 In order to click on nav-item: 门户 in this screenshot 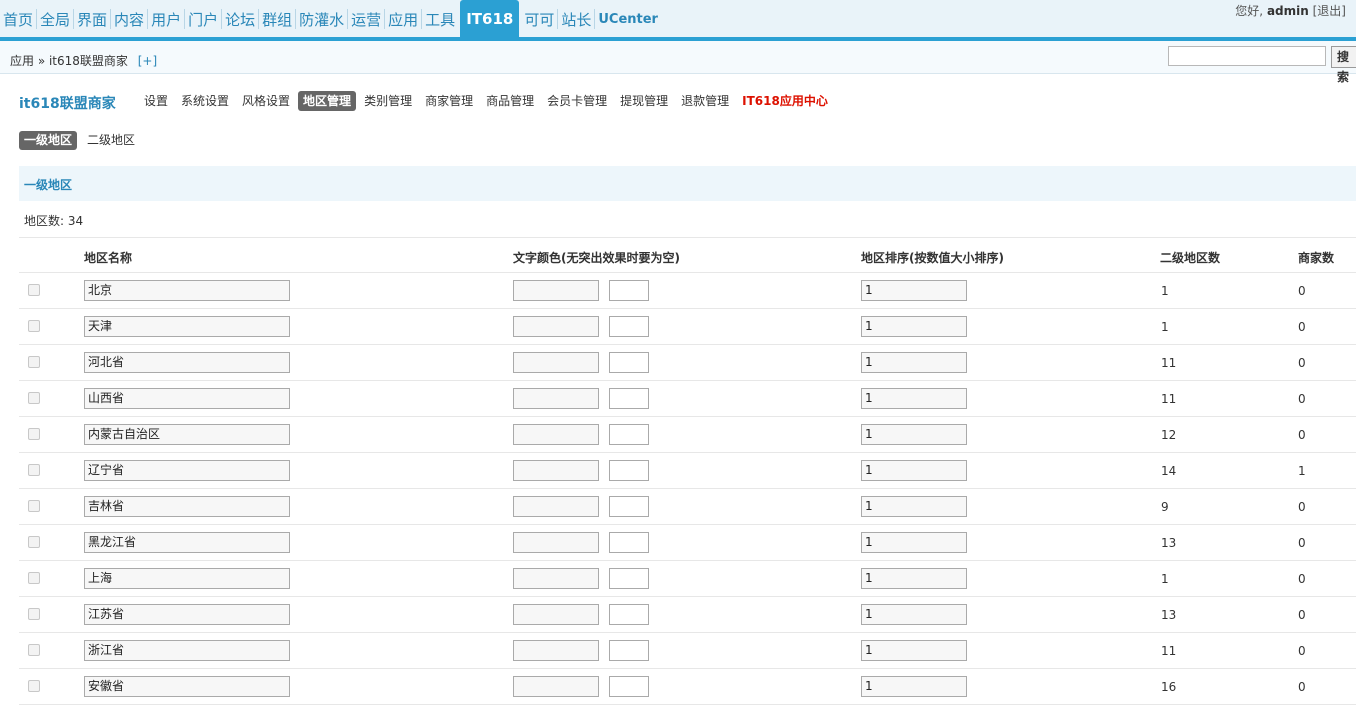, I will do `click(203, 19)`.